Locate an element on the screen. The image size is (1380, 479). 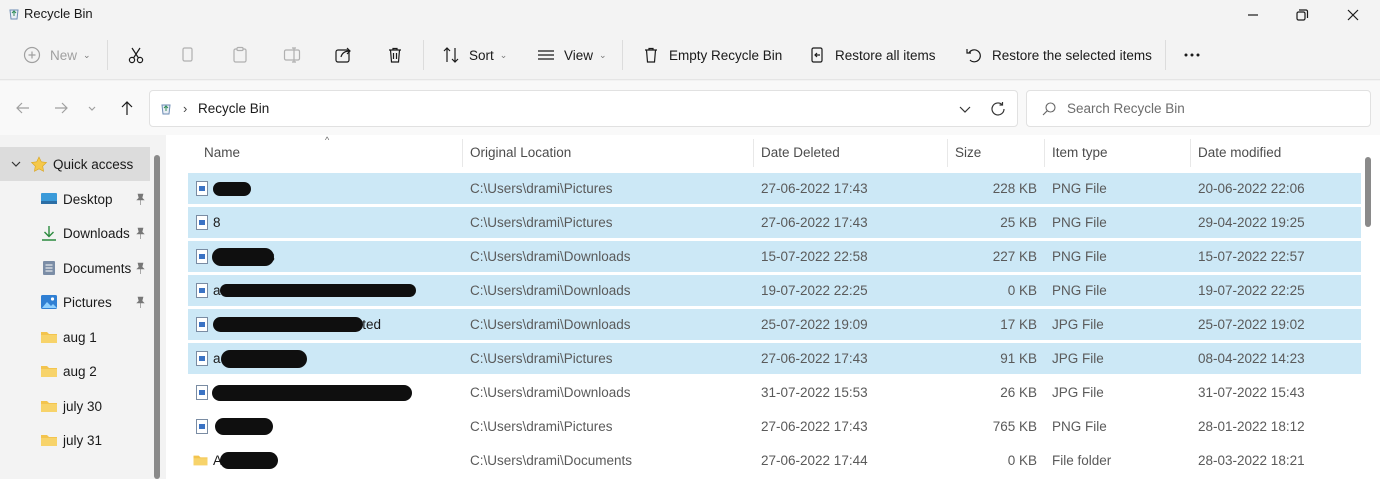
back-button is located at coordinates (23, 108).